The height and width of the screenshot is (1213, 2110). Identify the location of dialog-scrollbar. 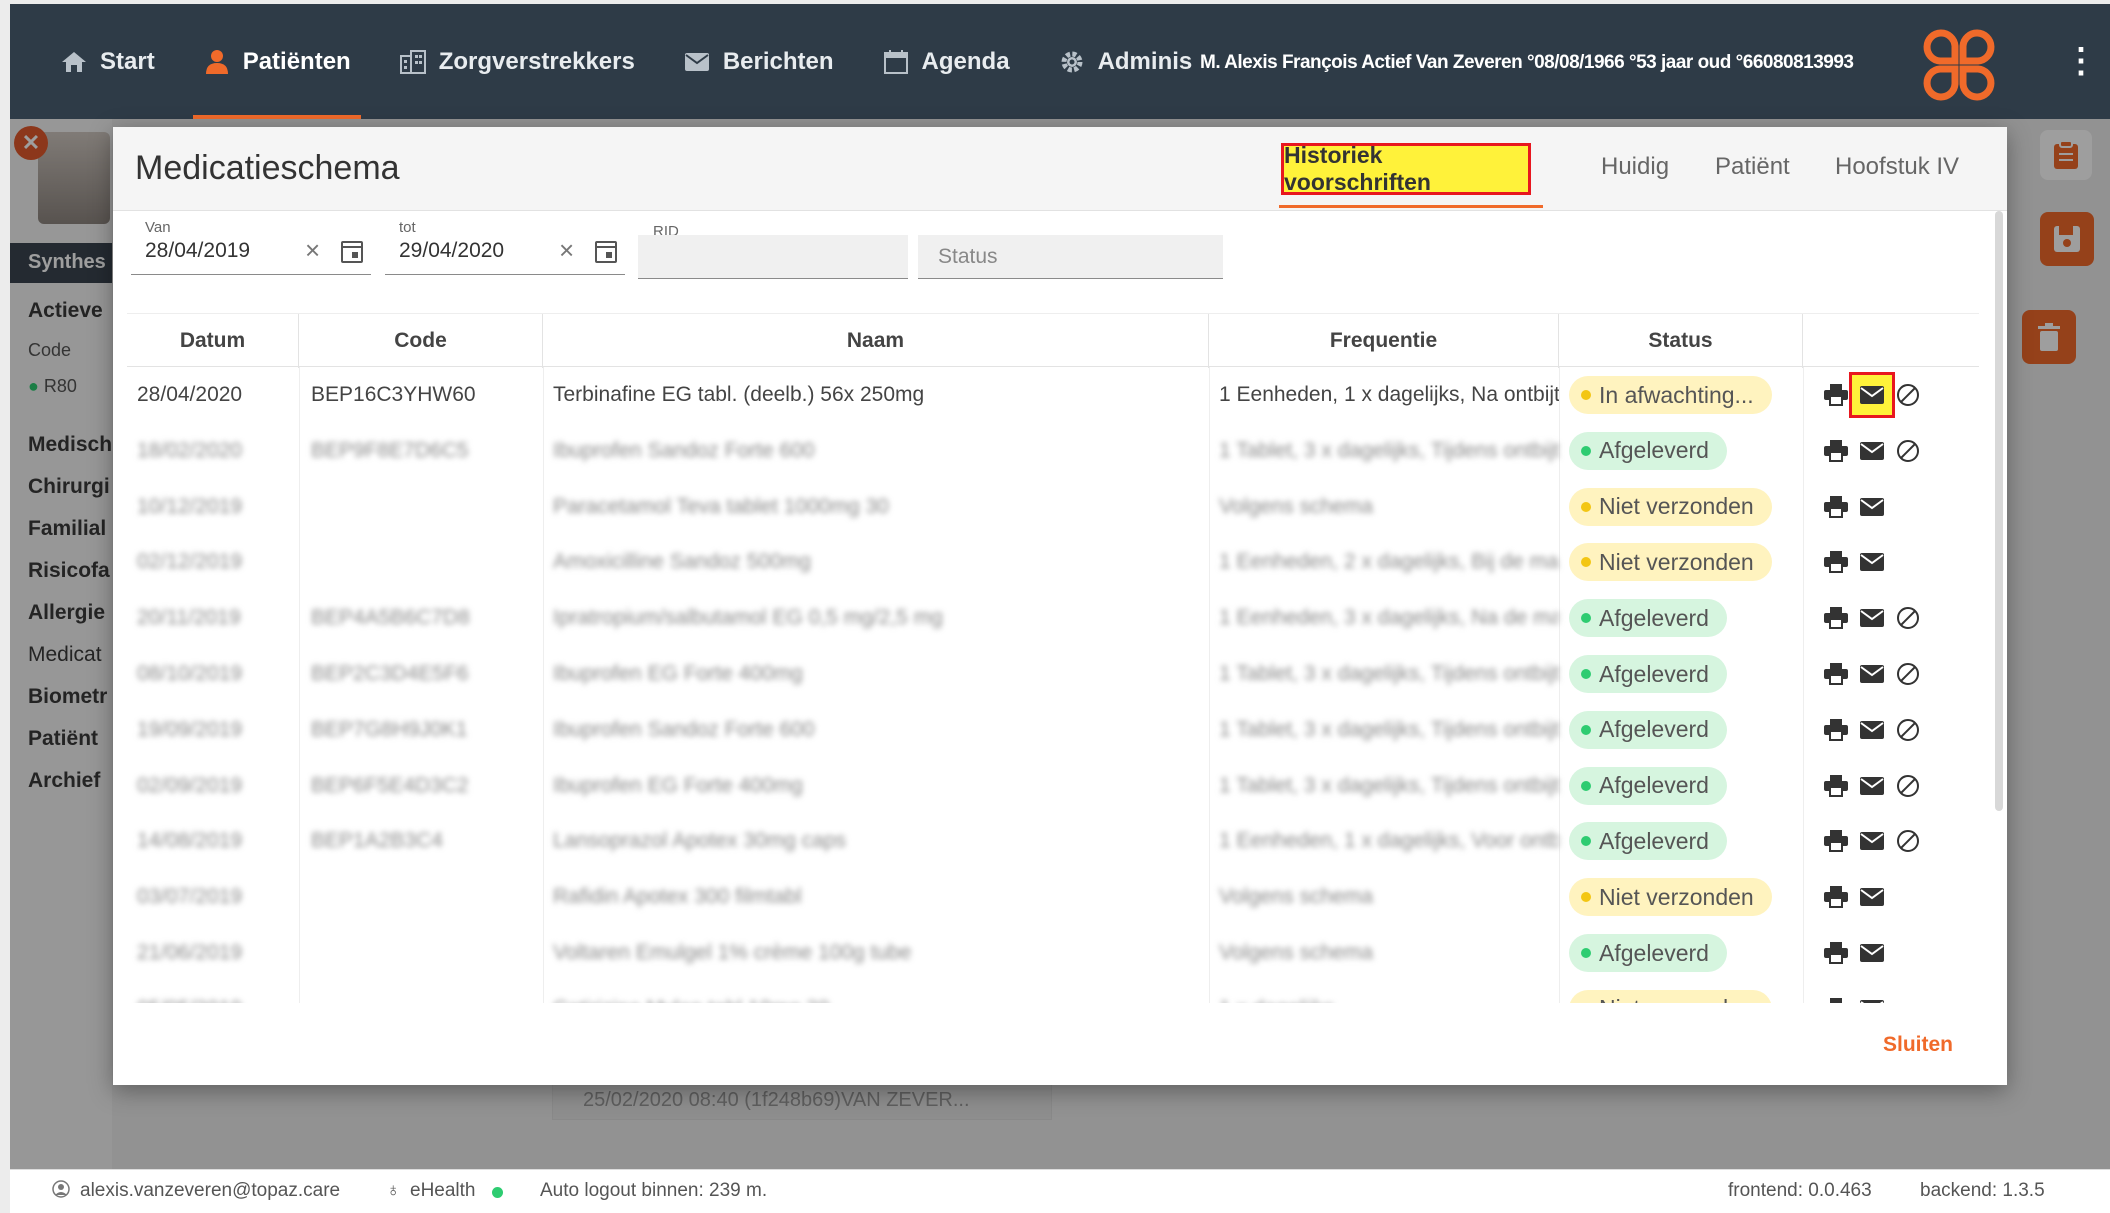
(1999, 511).